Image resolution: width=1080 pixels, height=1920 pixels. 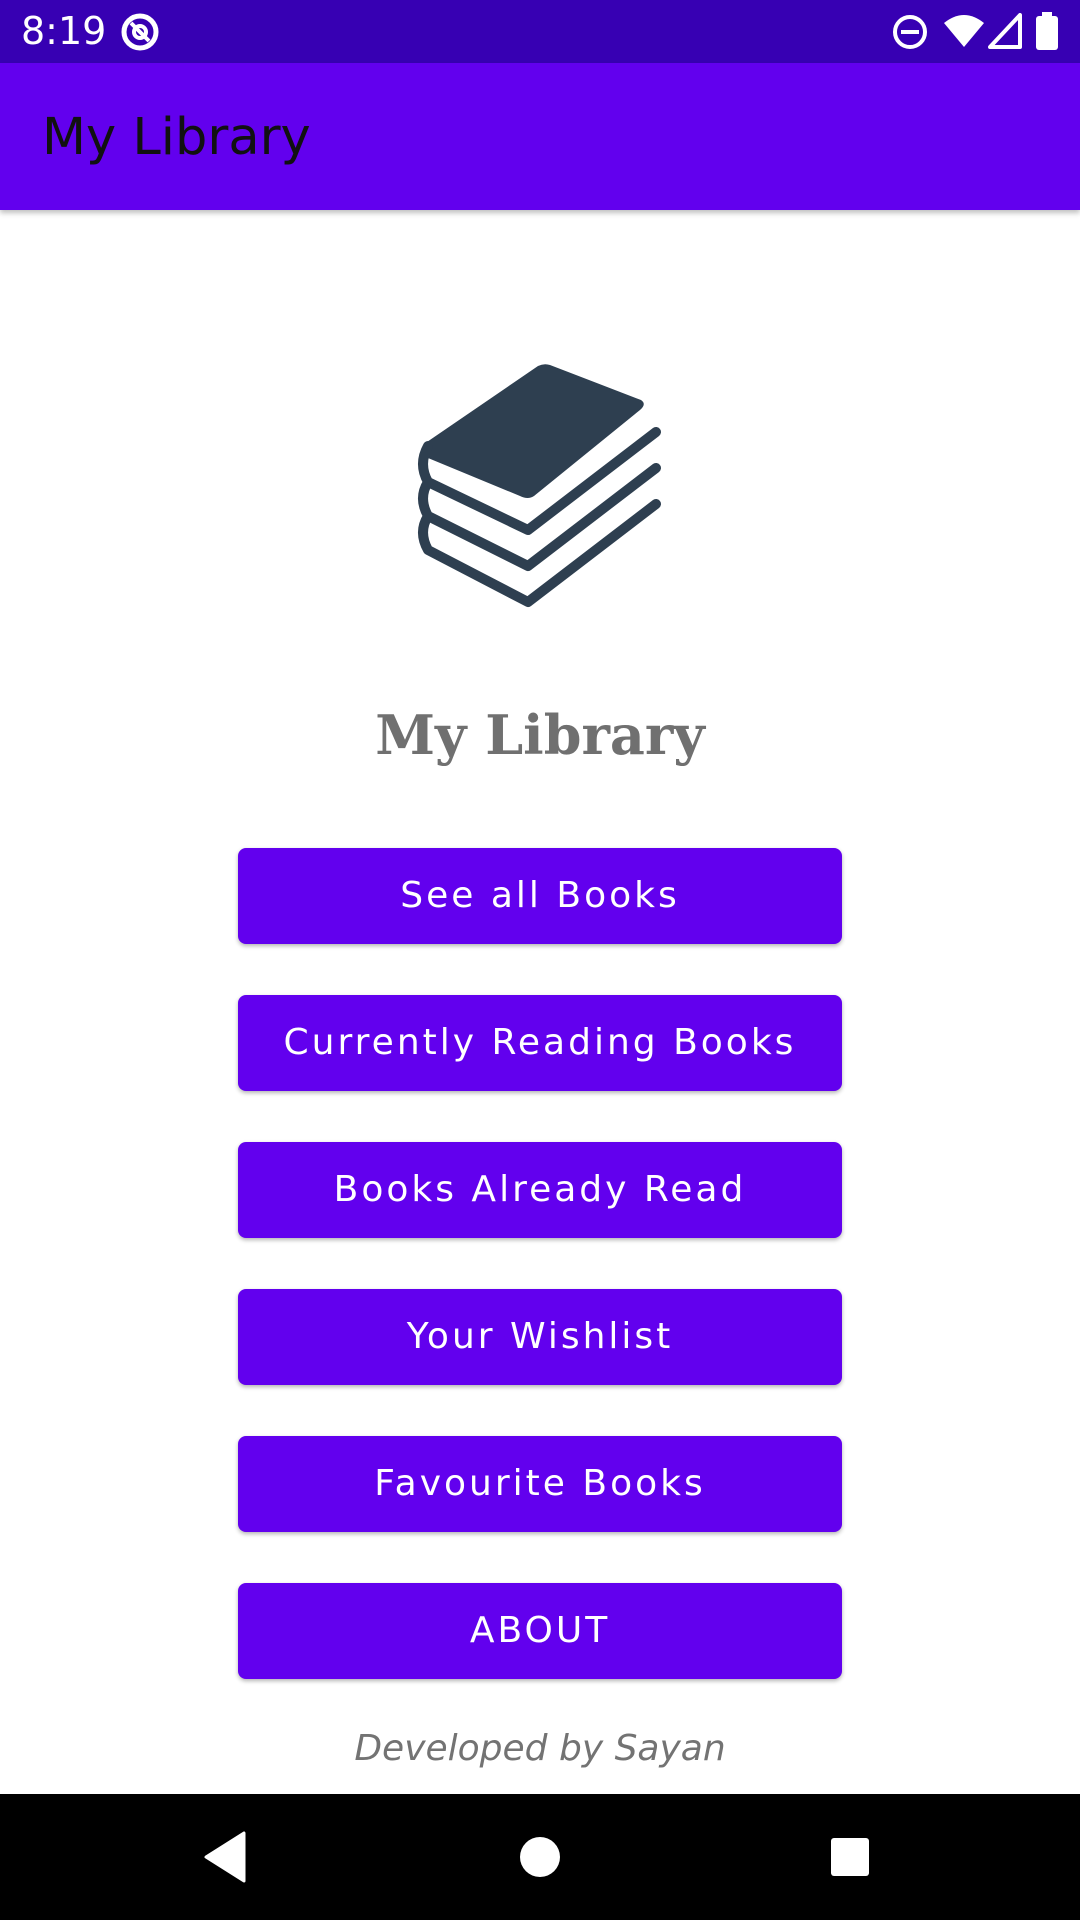 I want to click on app-bar: My Library, so click(x=540, y=136).